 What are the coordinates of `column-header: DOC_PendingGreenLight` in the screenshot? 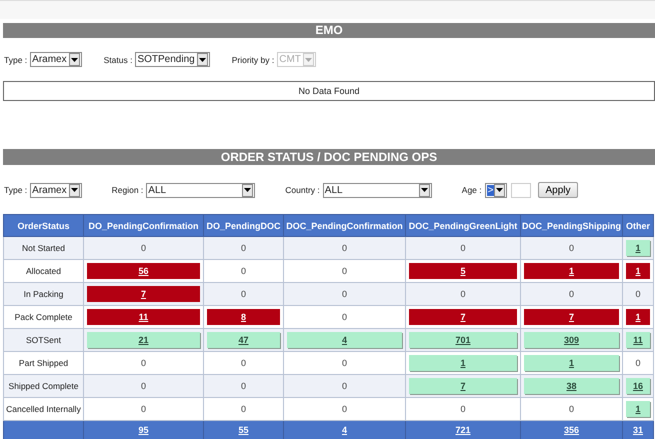 It's located at (463, 225).